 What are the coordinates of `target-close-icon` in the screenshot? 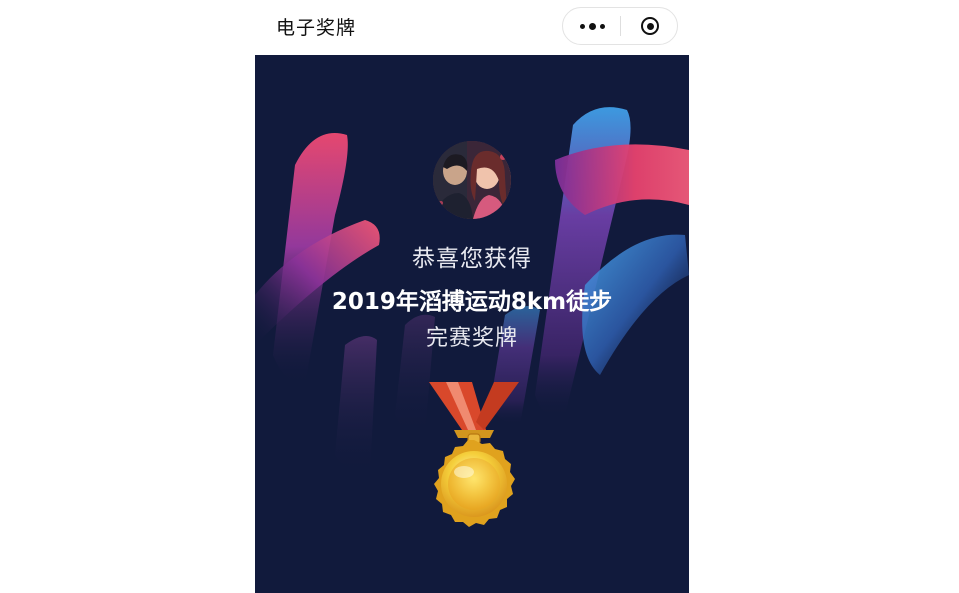 It's located at (650, 26).